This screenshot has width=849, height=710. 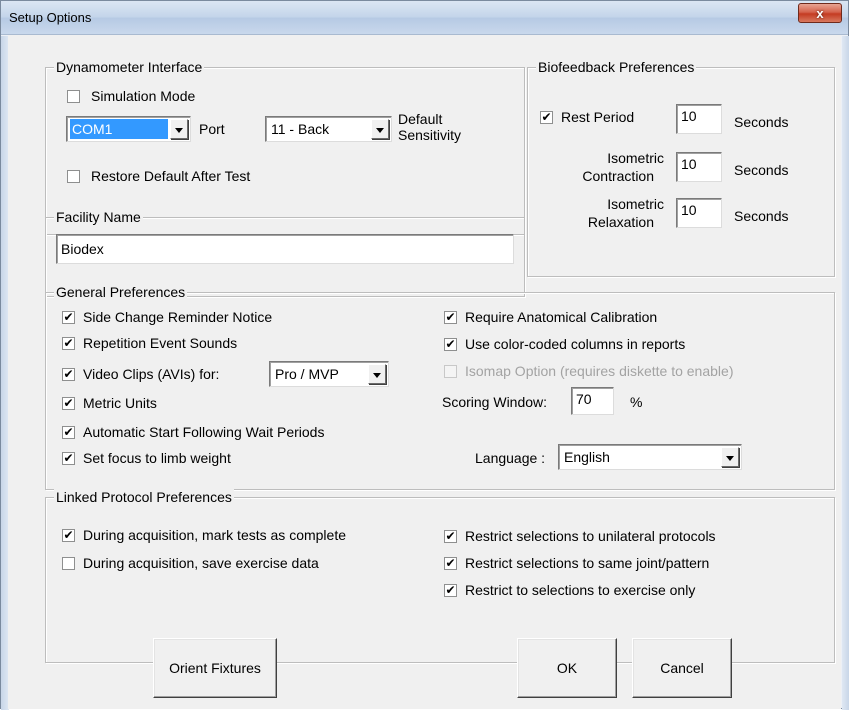 What do you see at coordinates (592, 401) in the screenshot?
I see `scoring-window-input: 70` at bounding box center [592, 401].